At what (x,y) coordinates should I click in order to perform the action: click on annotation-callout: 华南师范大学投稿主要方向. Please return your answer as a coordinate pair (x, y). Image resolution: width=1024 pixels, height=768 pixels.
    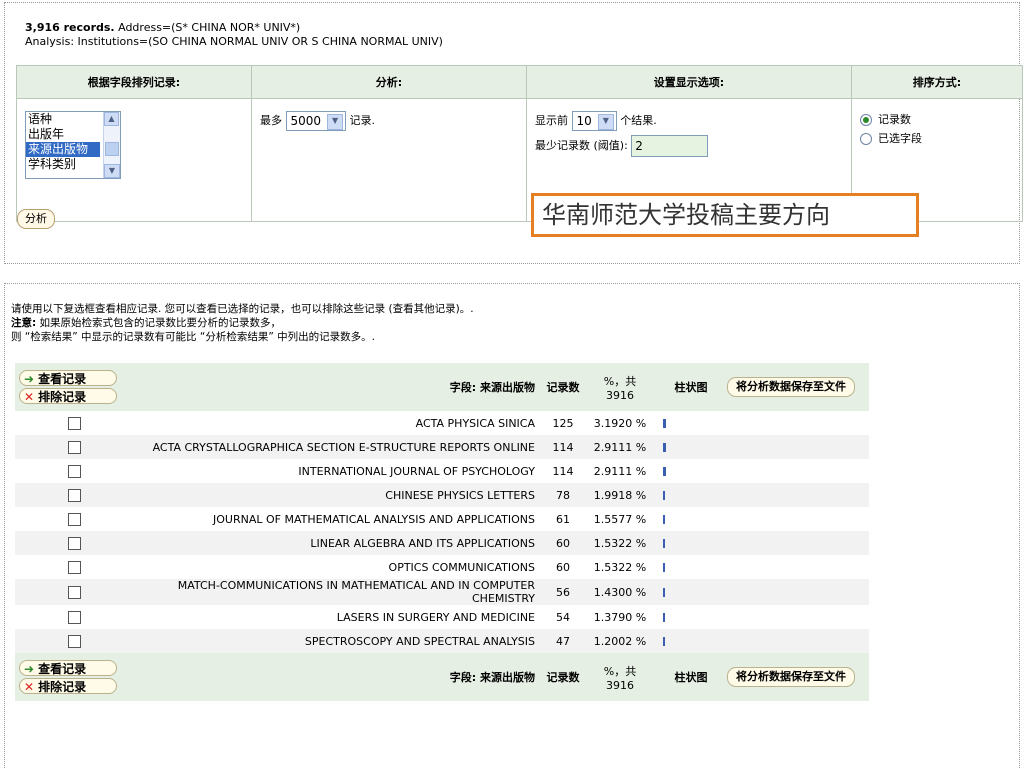
    Looking at the image, I should click on (725, 215).